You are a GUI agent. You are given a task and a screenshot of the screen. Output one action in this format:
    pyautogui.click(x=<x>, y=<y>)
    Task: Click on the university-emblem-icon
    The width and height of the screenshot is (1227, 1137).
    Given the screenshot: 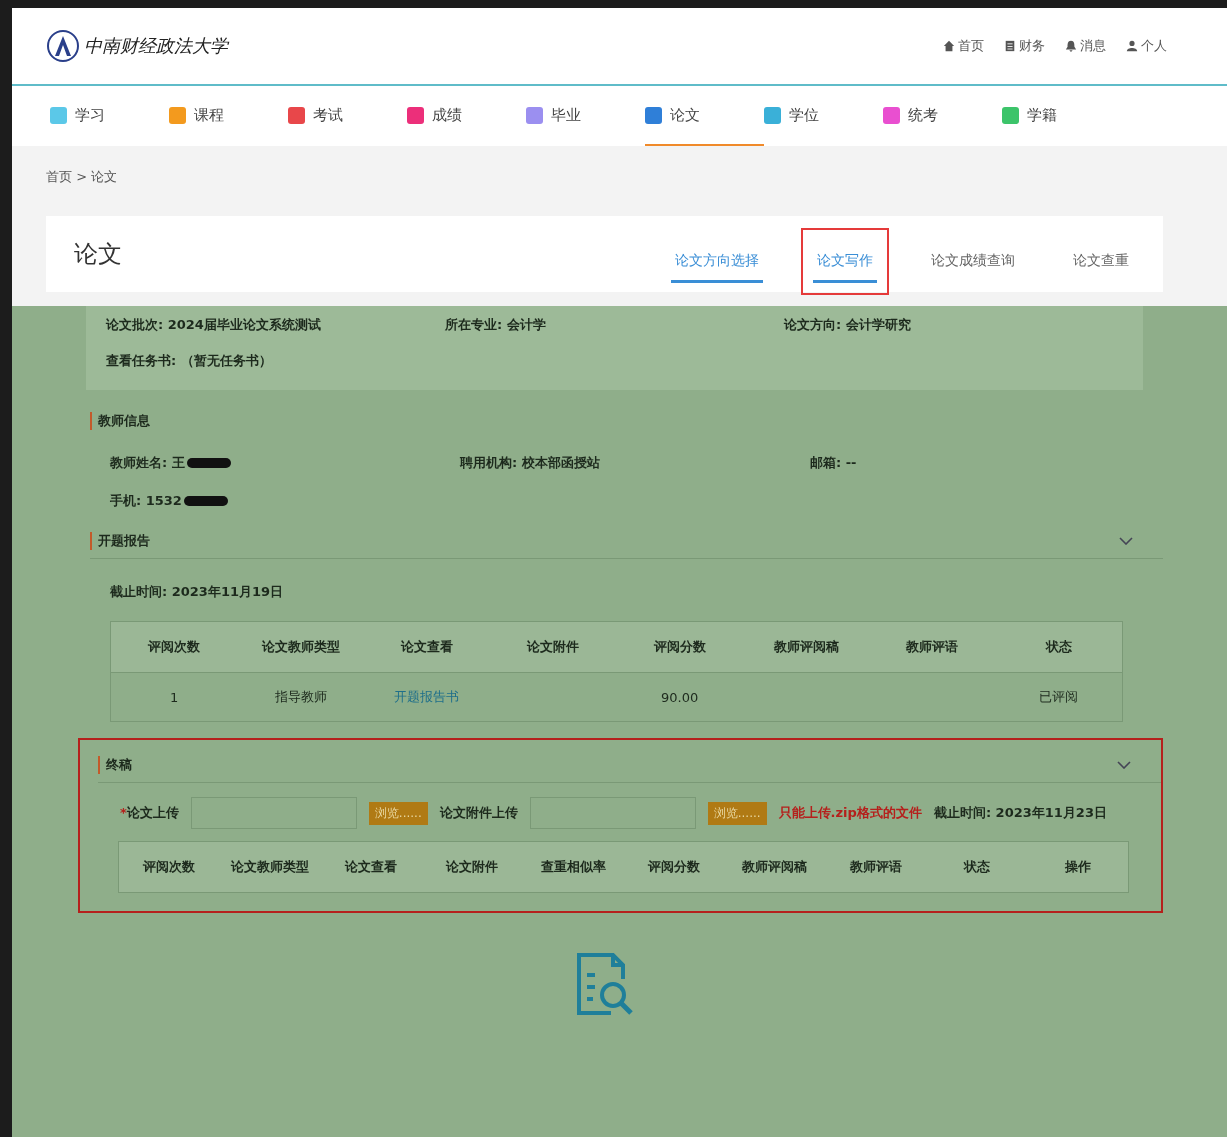 What is the action you would take?
    pyautogui.click(x=63, y=46)
    